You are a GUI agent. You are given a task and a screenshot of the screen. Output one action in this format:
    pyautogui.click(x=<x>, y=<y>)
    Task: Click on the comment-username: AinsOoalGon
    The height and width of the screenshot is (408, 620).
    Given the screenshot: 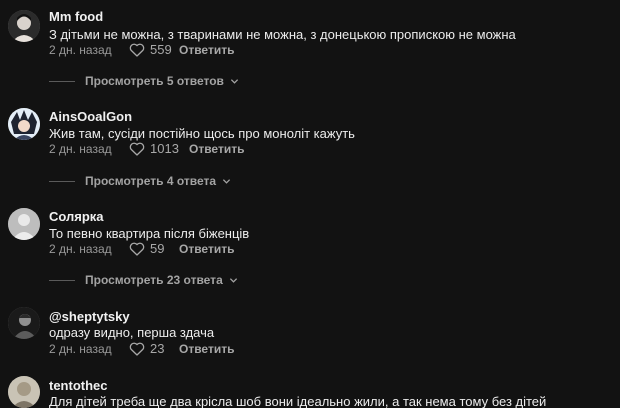 What is the action you would take?
    pyautogui.click(x=90, y=116)
    